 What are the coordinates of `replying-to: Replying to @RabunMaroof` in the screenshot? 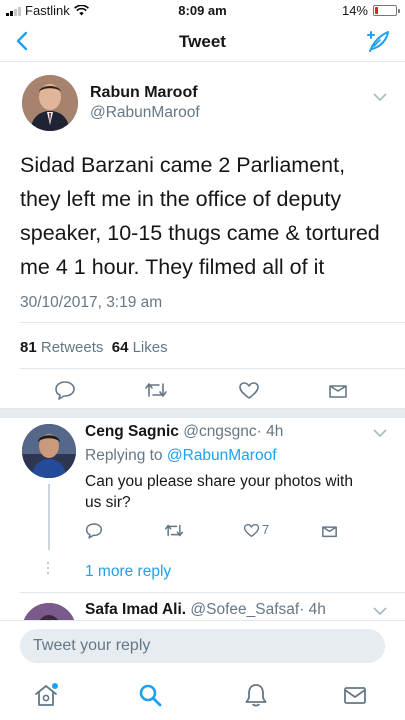 It's located at (181, 456).